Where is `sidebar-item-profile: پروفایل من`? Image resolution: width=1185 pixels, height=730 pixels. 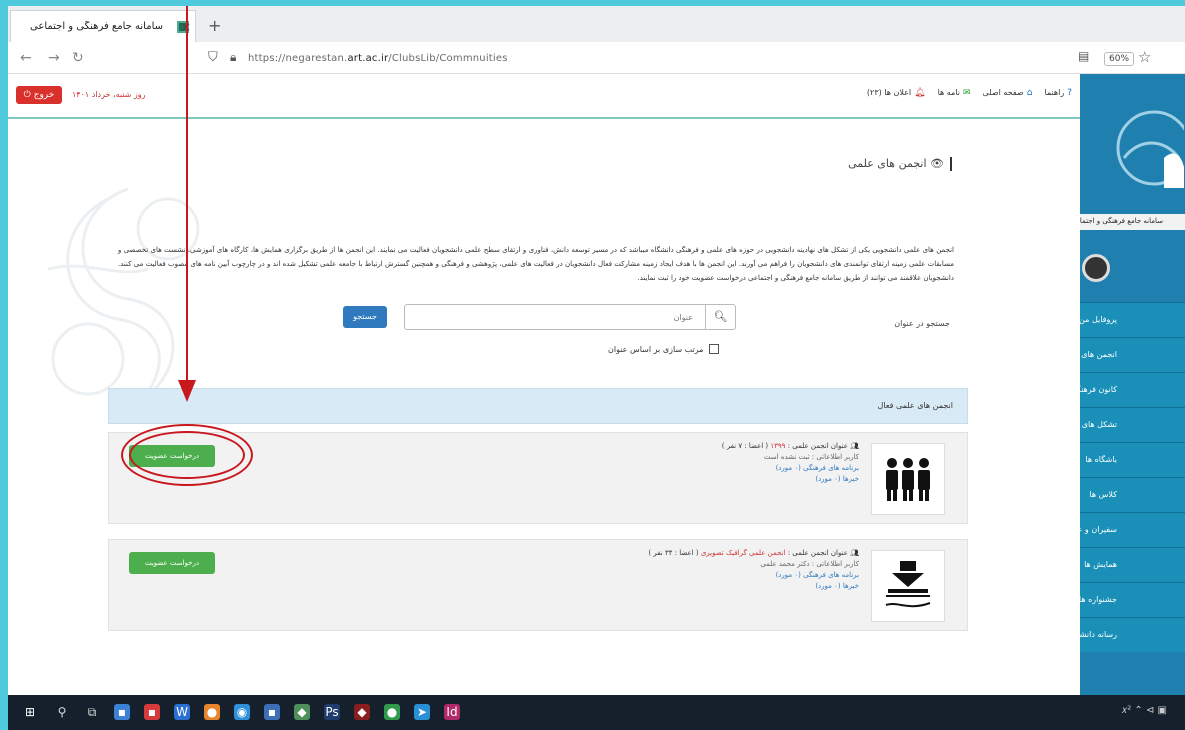
sidebar-item-profile: پروفایل من is located at coordinates (1132, 319).